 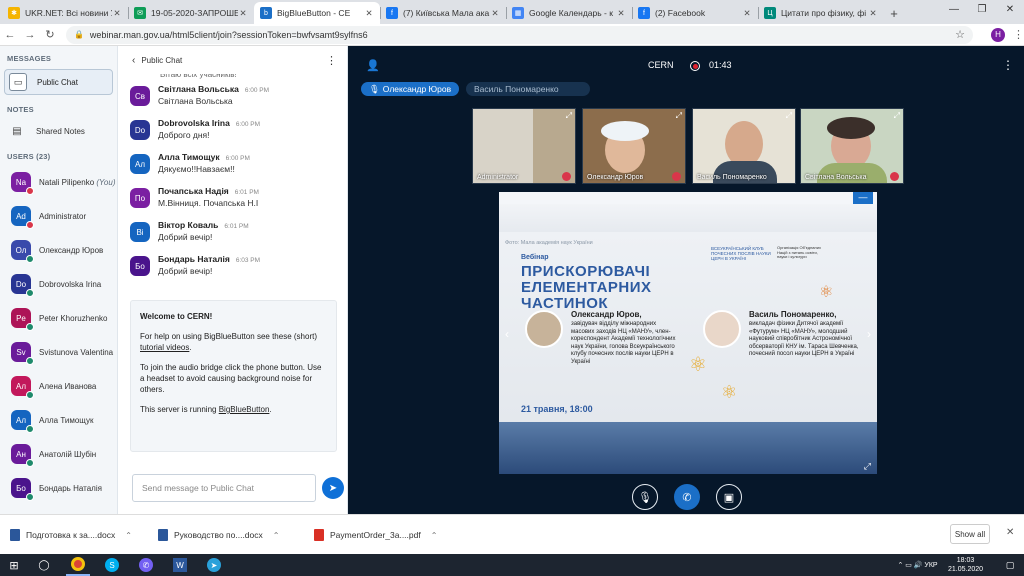 I want to click on language-indicator: УКР, so click(x=931, y=565).